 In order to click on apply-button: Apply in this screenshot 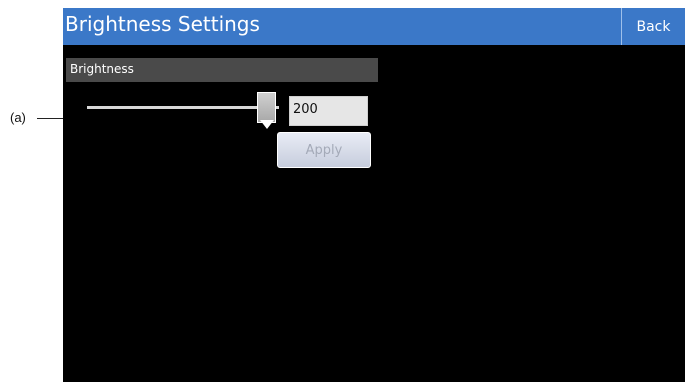, I will do `click(324, 150)`.